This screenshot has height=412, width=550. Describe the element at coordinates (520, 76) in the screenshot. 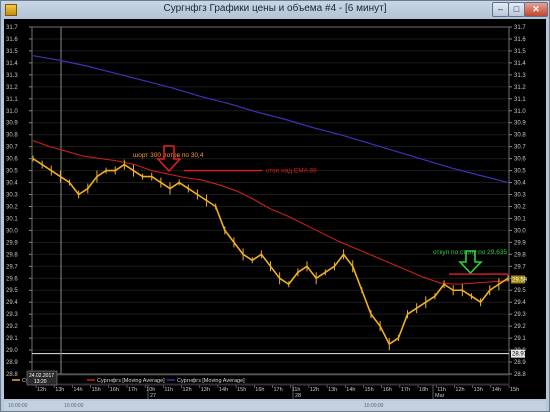

I see `y-tick-label-right: 31.3` at that location.